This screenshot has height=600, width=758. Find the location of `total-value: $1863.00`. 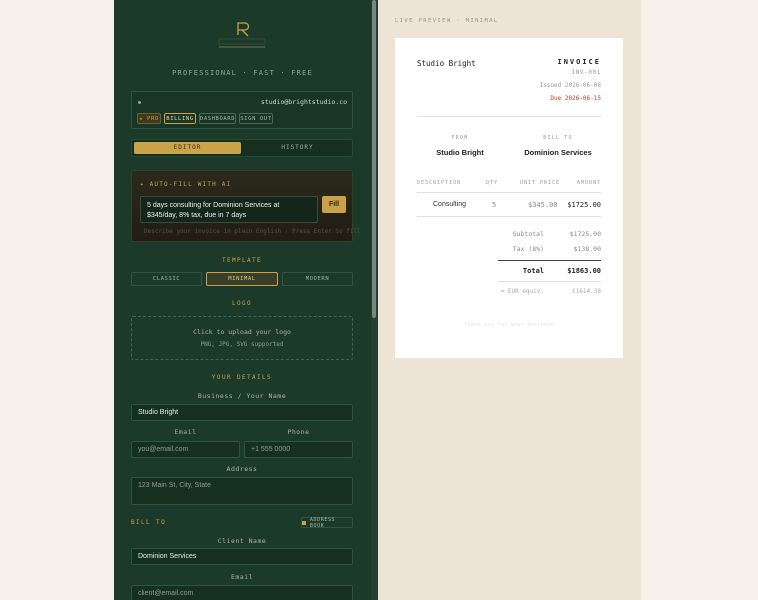

total-value: $1863.00 is located at coordinates (584, 271).